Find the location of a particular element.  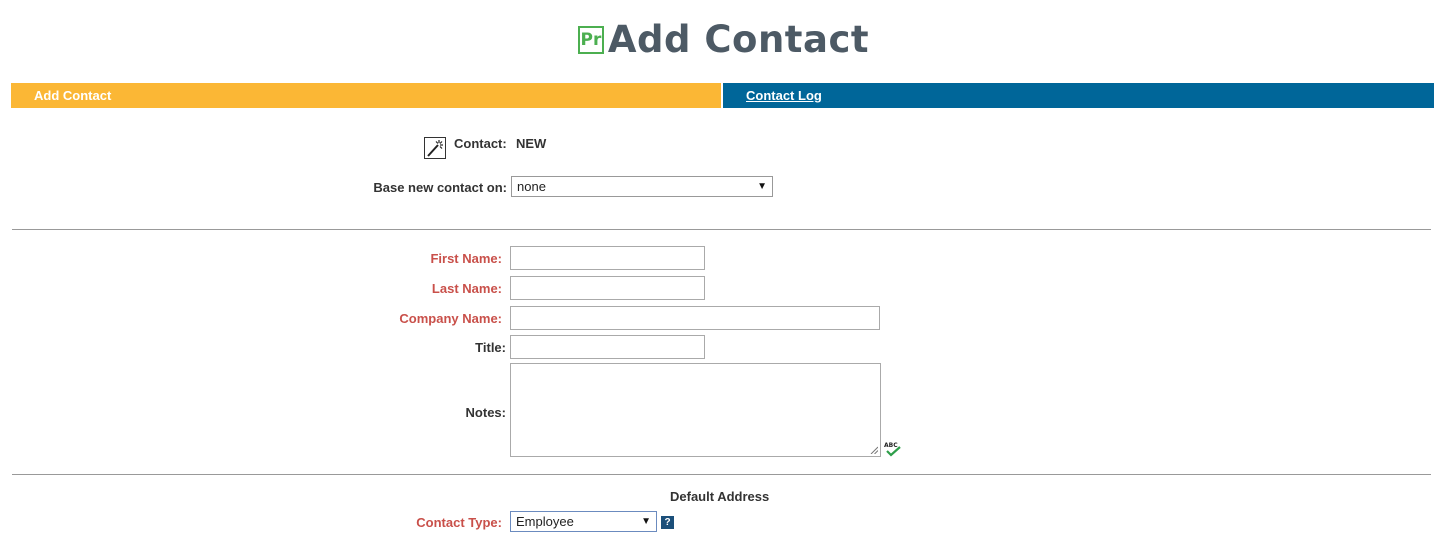

tab-bar: Add Contact Contact Log is located at coordinates (722, 95).